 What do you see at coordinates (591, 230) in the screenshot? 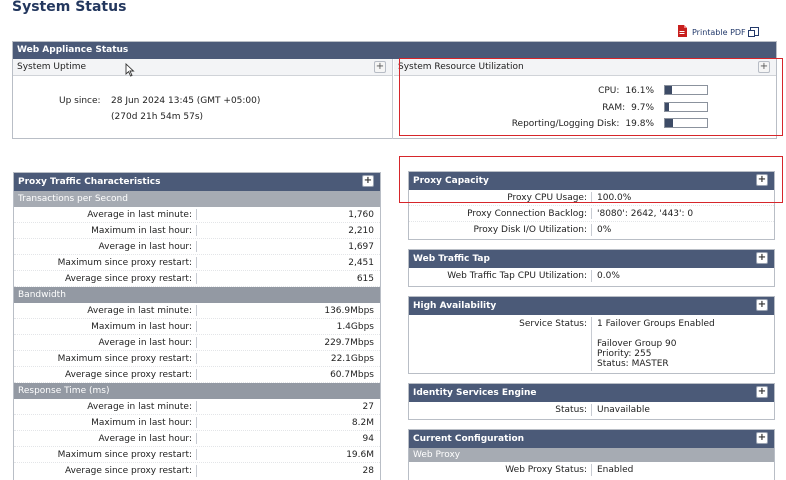
I see `table-row: Proxy Disk I/O Utilization: 0%` at bounding box center [591, 230].